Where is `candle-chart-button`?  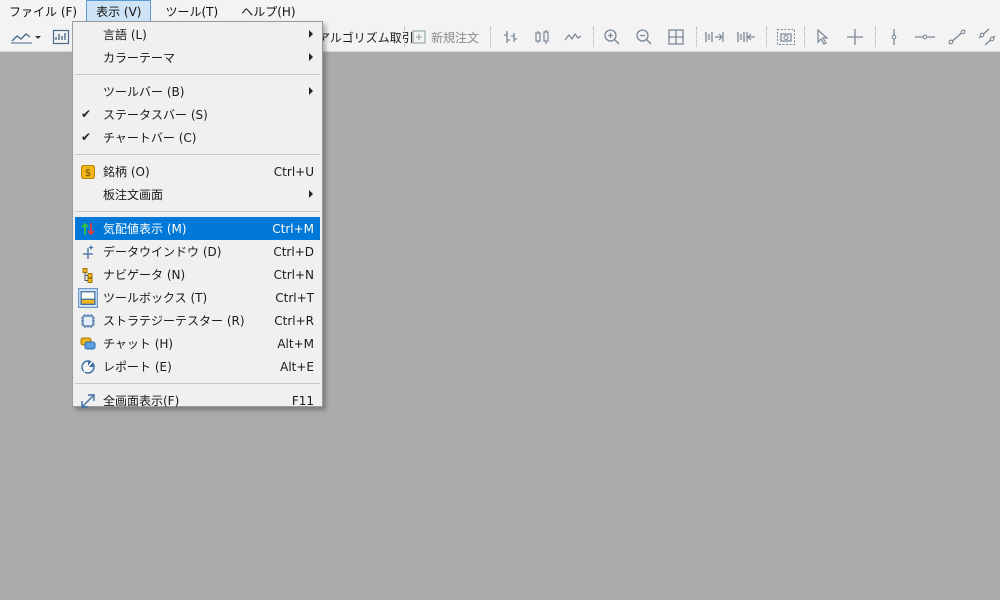
candle-chart-button is located at coordinates (542, 37).